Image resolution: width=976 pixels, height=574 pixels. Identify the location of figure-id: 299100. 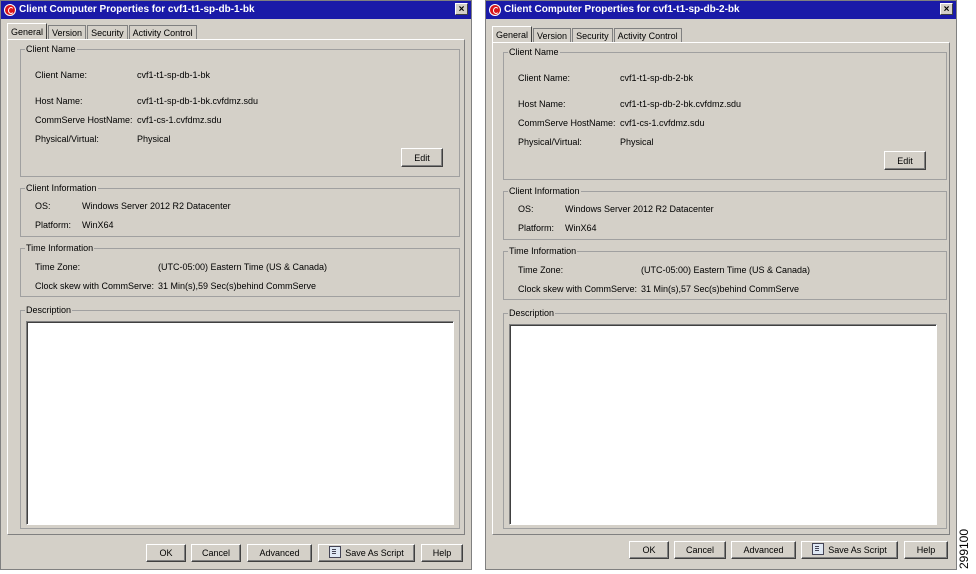
(964, 549).